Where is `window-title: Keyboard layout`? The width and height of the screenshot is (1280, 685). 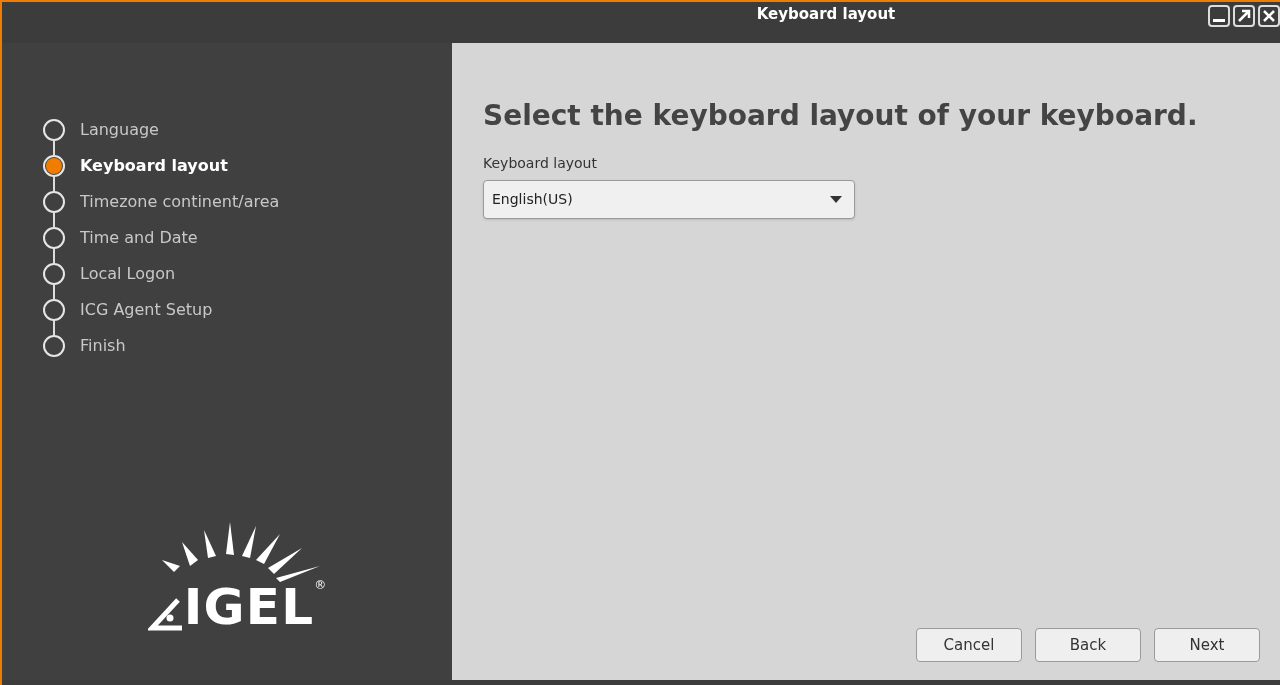
window-title: Keyboard layout is located at coordinates (826, 14).